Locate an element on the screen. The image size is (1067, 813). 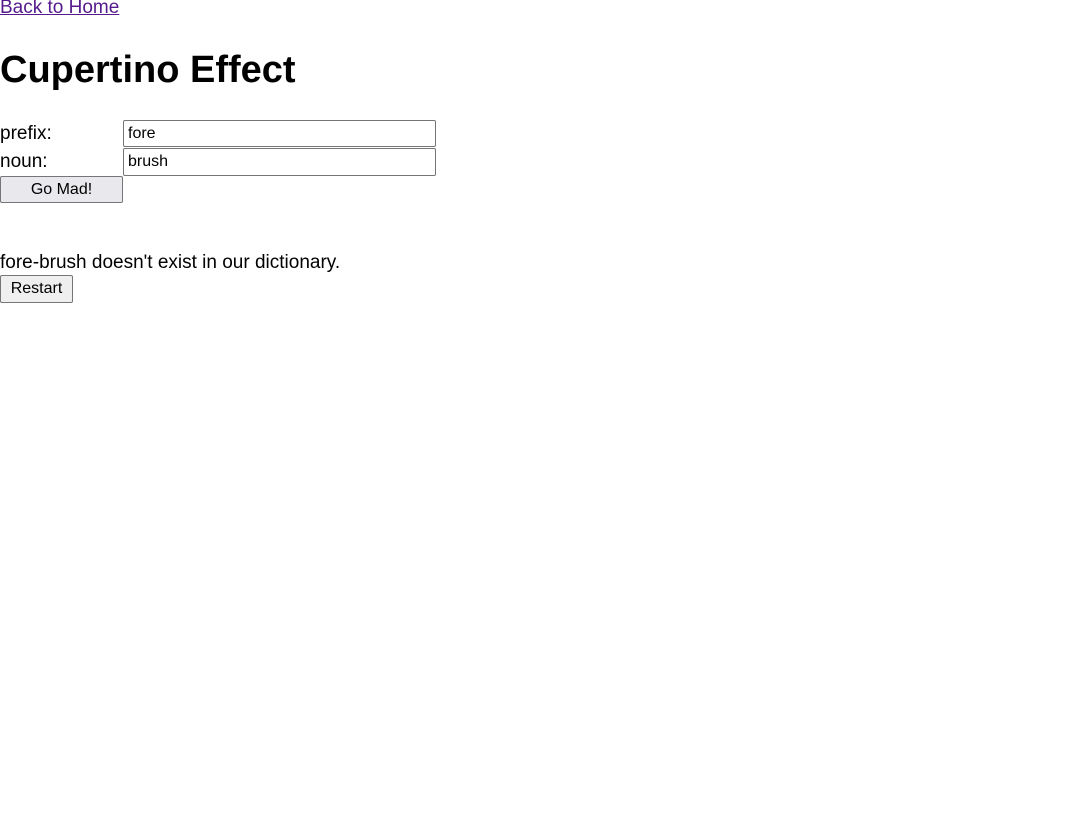
noun-row: noun: is located at coordinates (220, 162).